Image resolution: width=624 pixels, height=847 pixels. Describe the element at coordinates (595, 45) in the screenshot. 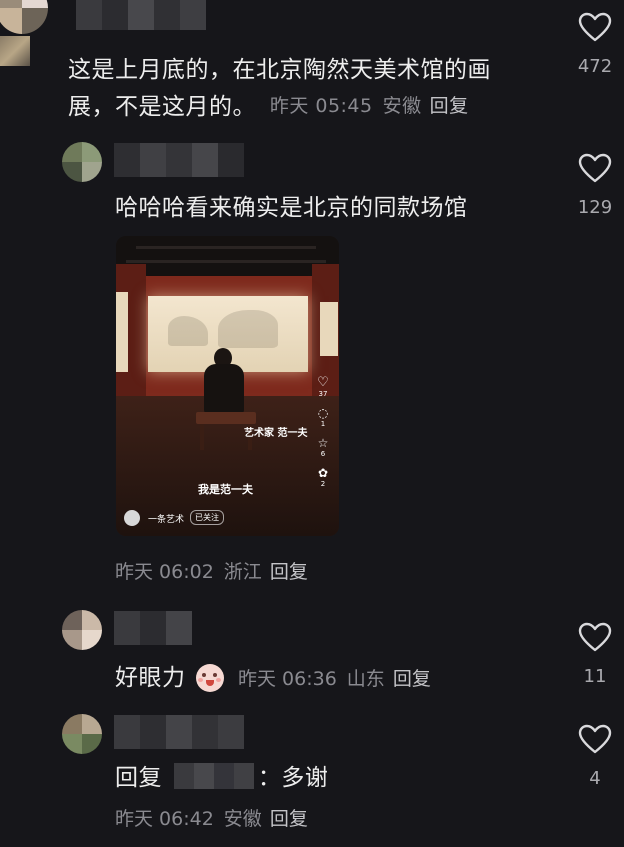

I see `like-button: 472` at that location.